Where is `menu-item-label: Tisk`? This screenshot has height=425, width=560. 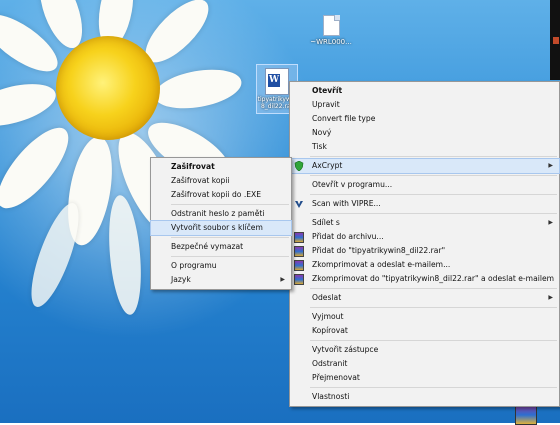 menu-item-label: Tisk is located at coordinates (319, 146).